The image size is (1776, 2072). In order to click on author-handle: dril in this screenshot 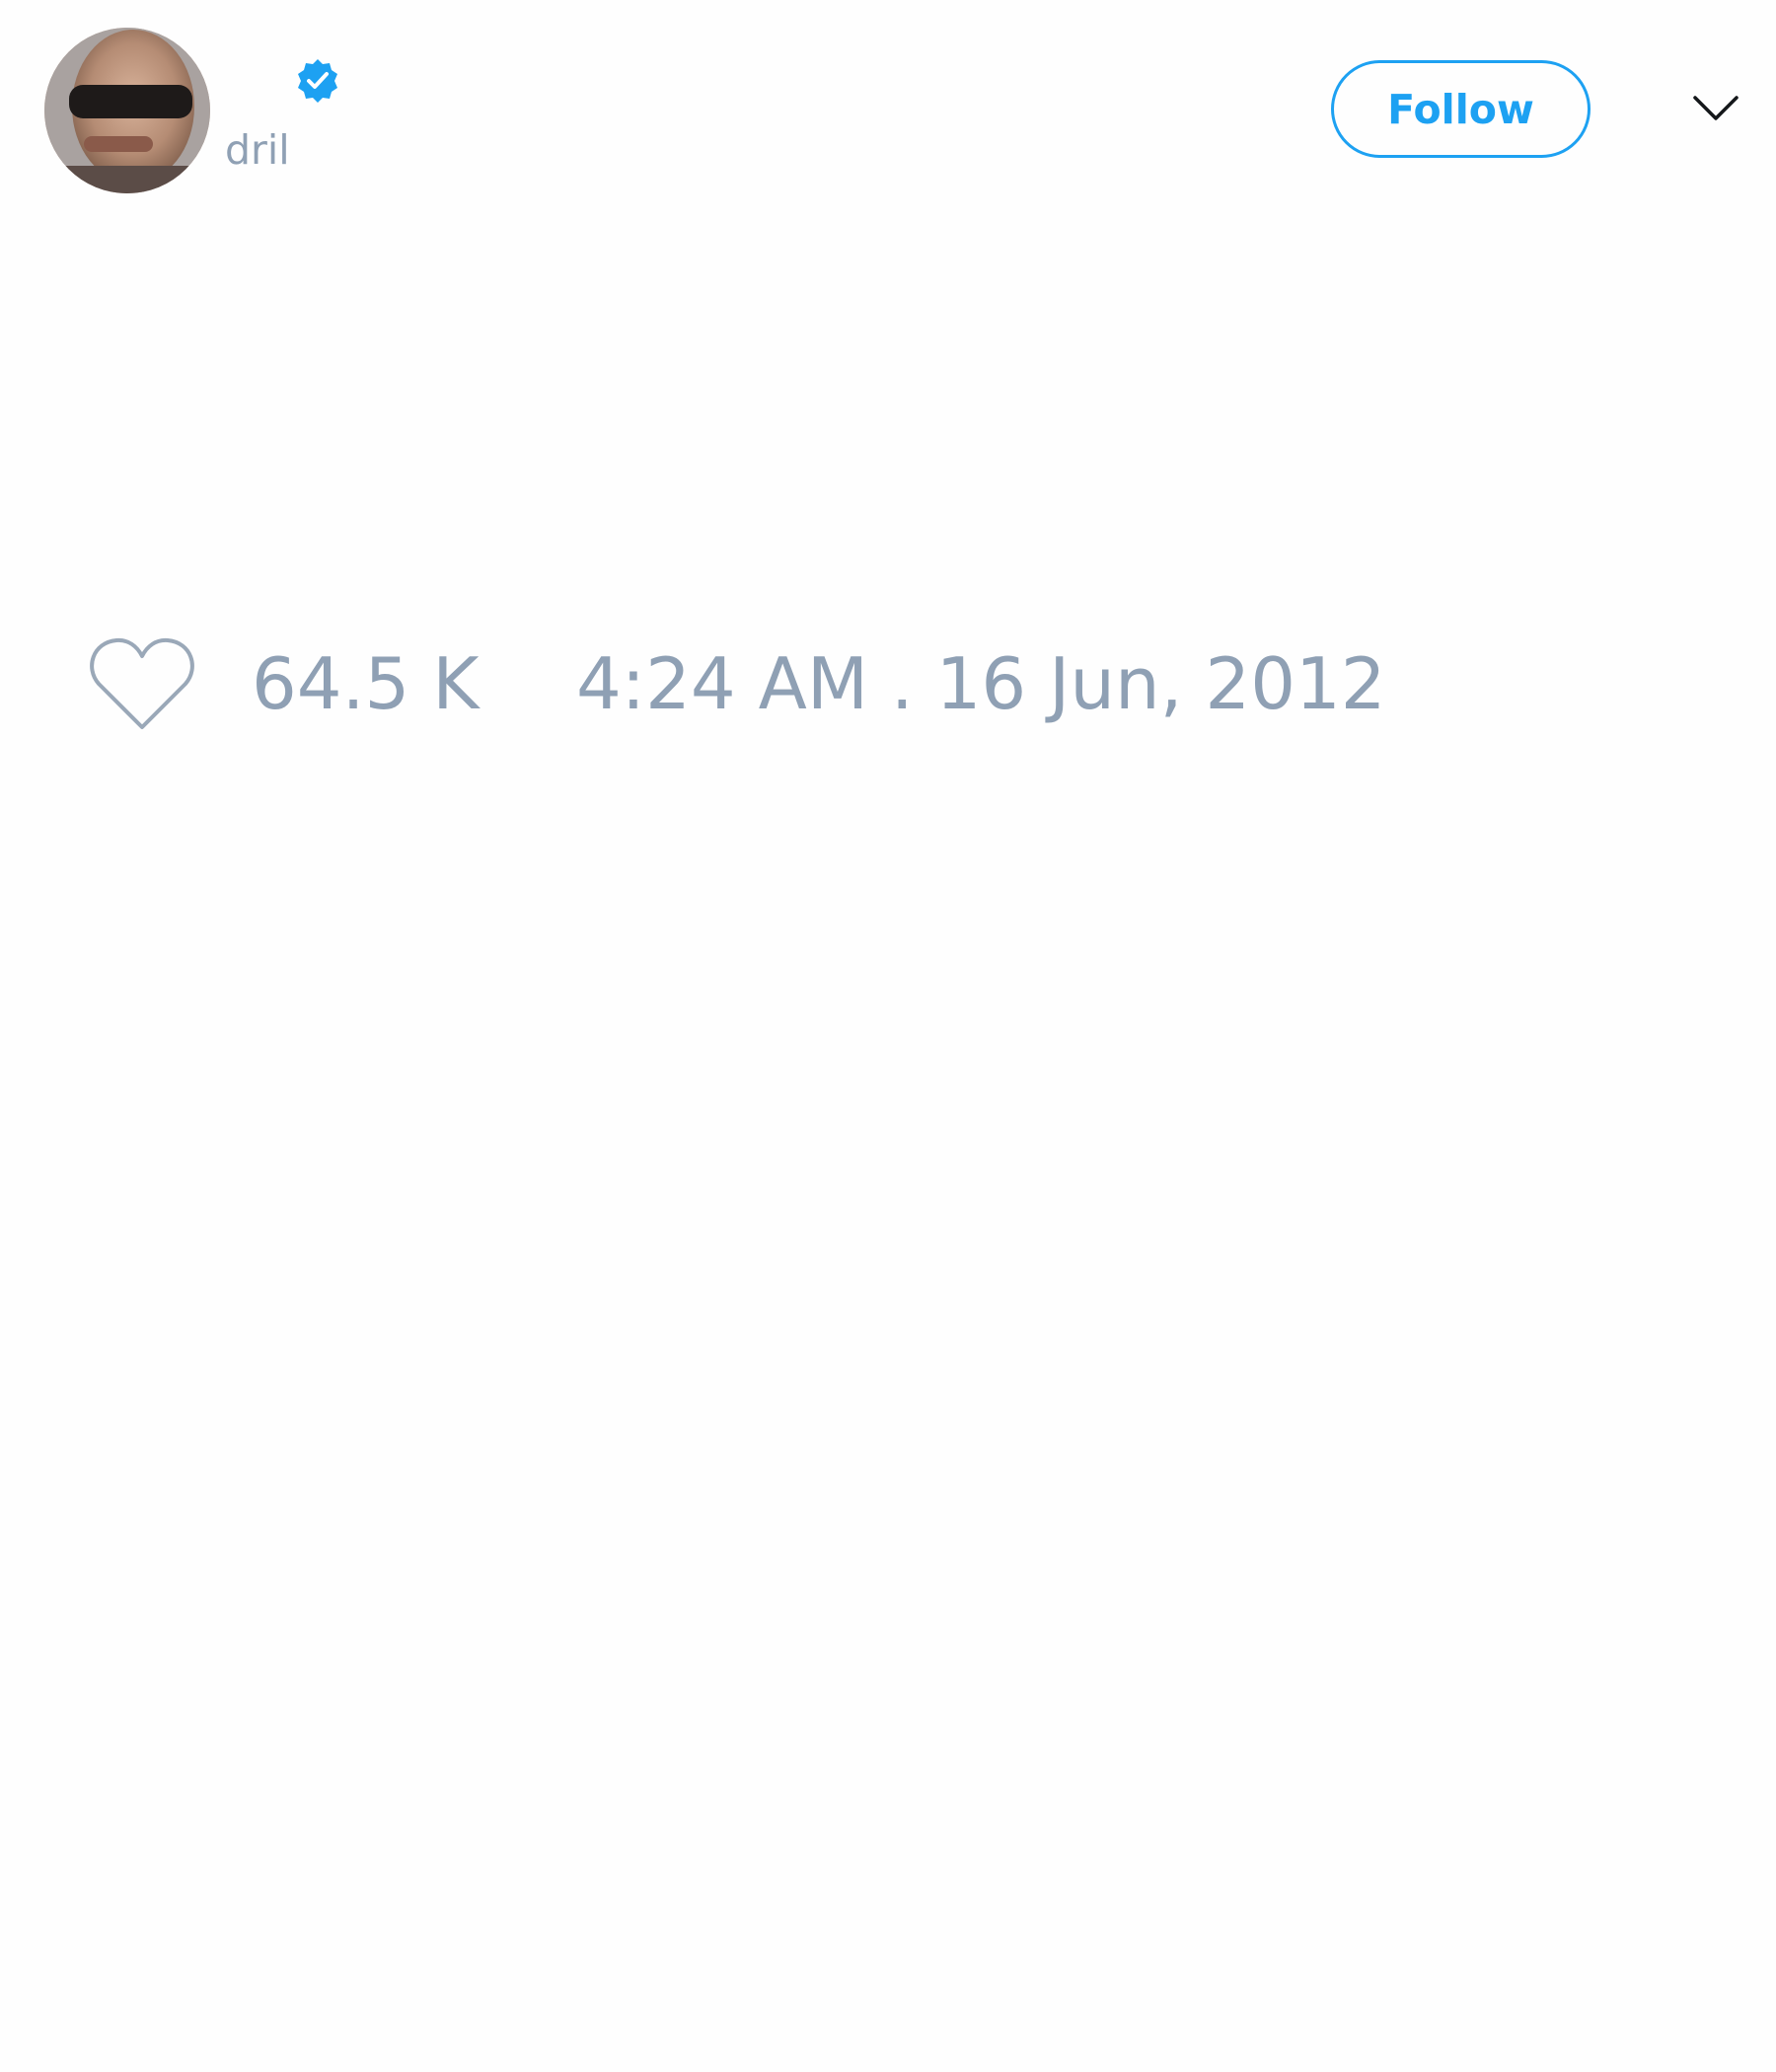, I will do `click(257, 150)`.